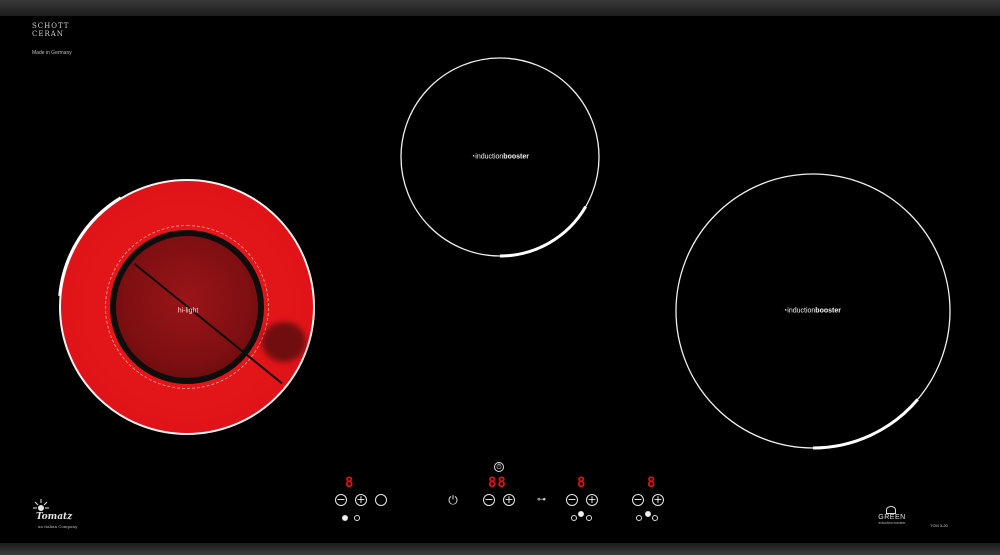 This screenshot has height=555, width=1000. Describe the element at coordinates (361, 500) in the screenshot. I see `plus-button-left: +` at that location.